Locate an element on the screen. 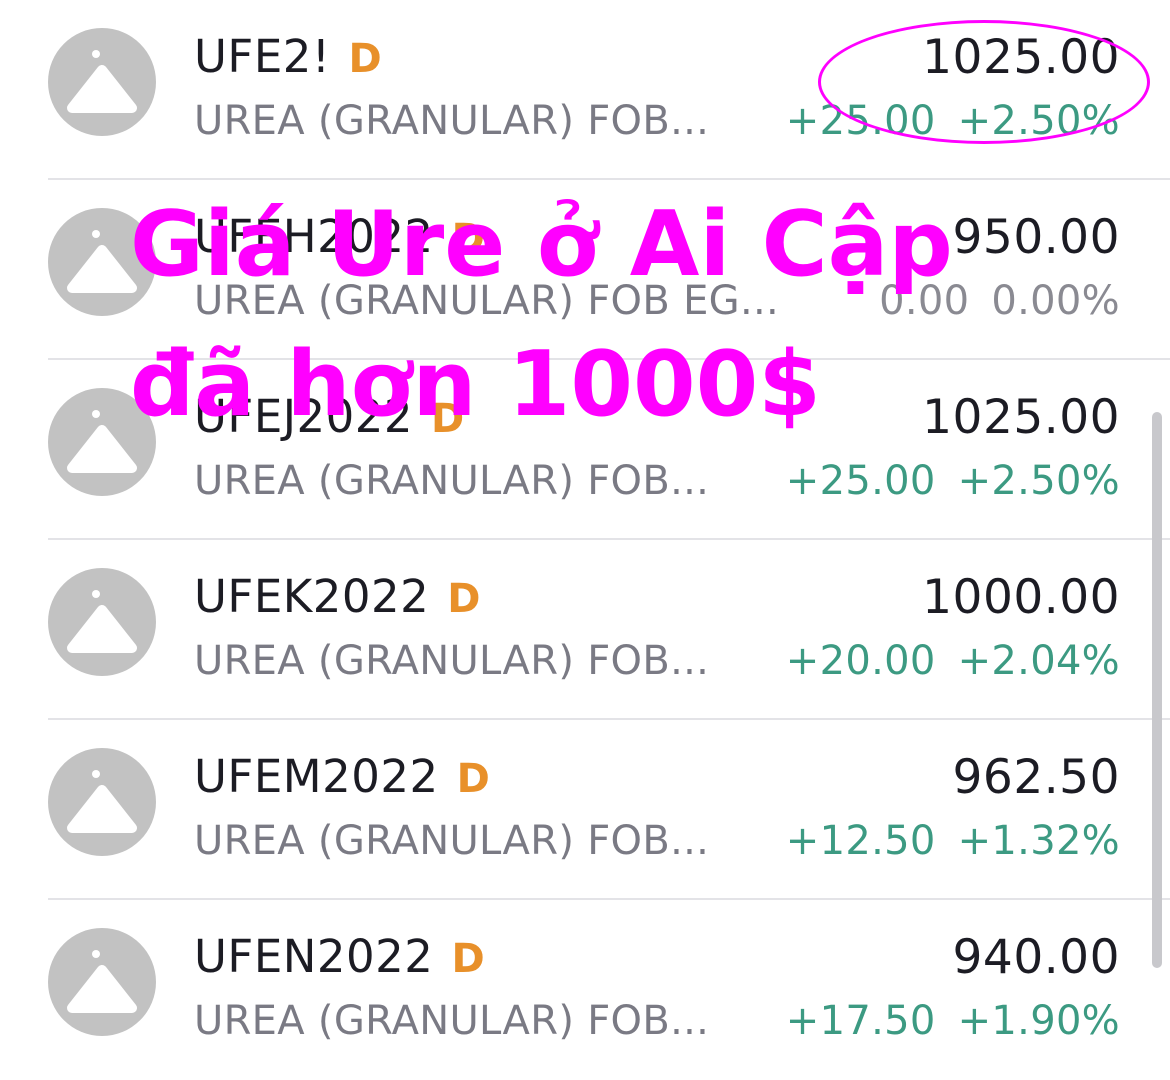 The image size is (1170, 1080). last-price: 950.00 is located at coordinates (1036, 237).